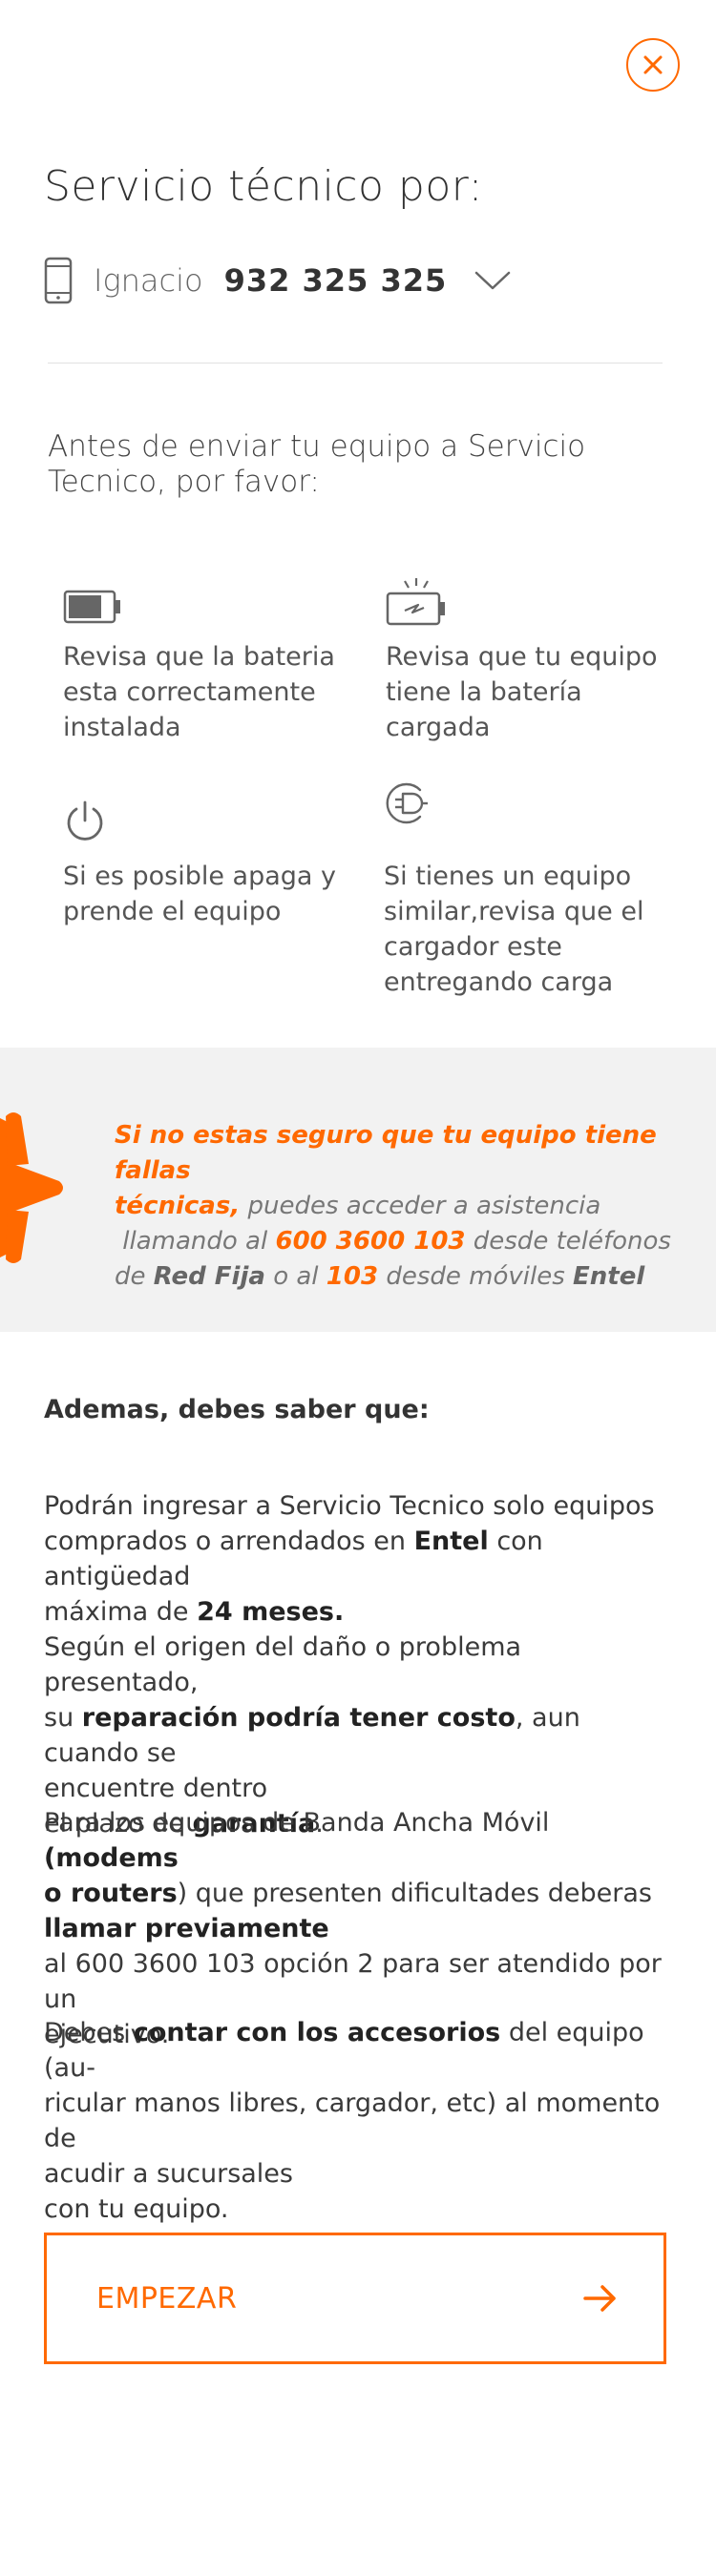  What do you see at coordinates (32, 1187) in the screenshot?
I see `entel-asterisk-logo` at bounding box center [32, 1187].